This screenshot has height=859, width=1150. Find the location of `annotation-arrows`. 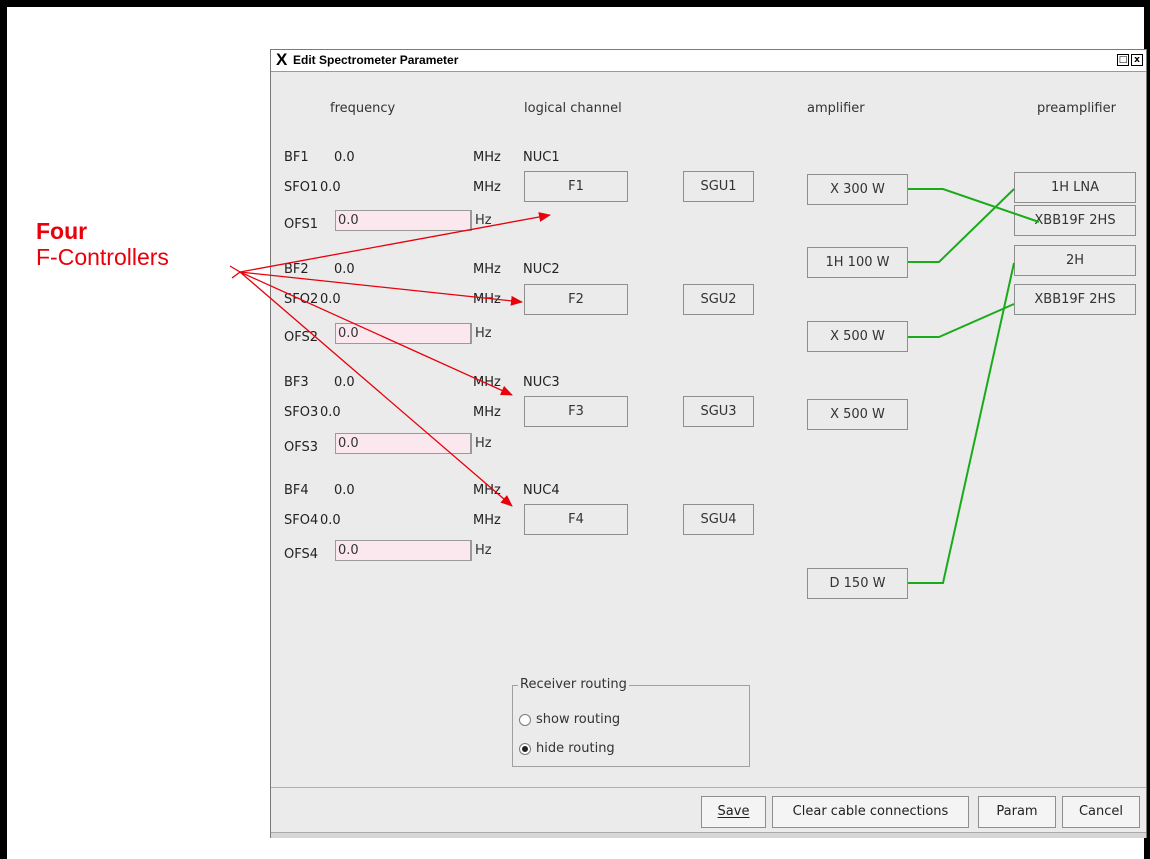

annotation-arrows is located at coordinates (390, 359).